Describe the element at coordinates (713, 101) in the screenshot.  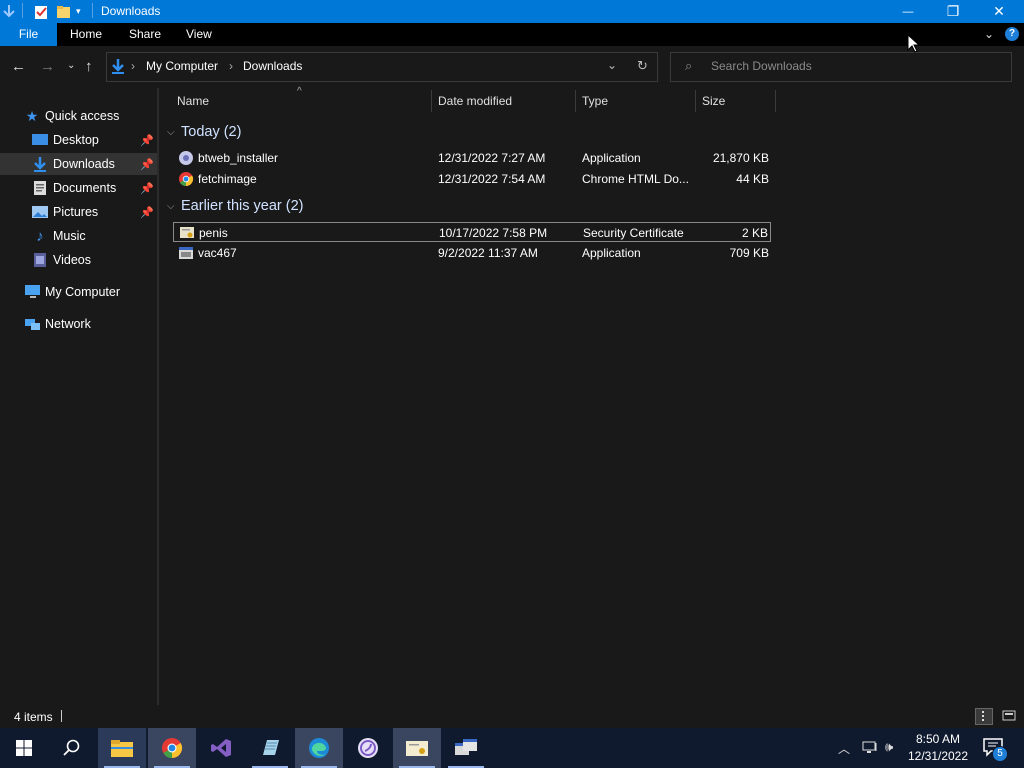
I see `column-header-size: Size` at that location.